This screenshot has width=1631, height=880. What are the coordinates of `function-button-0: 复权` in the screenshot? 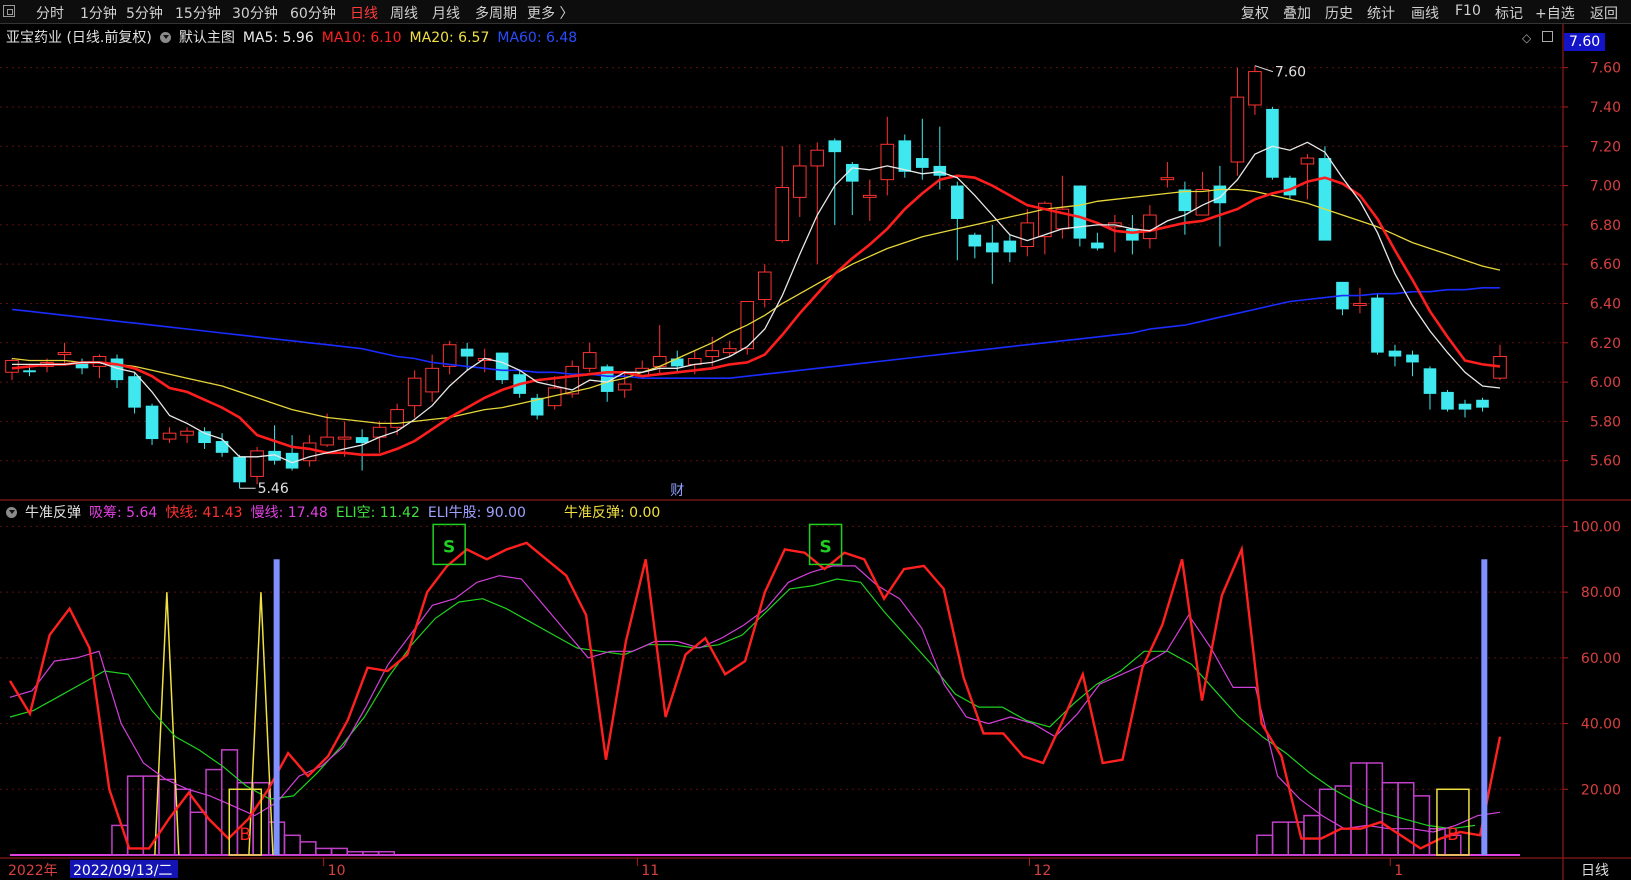 It's located at (1255, 13).